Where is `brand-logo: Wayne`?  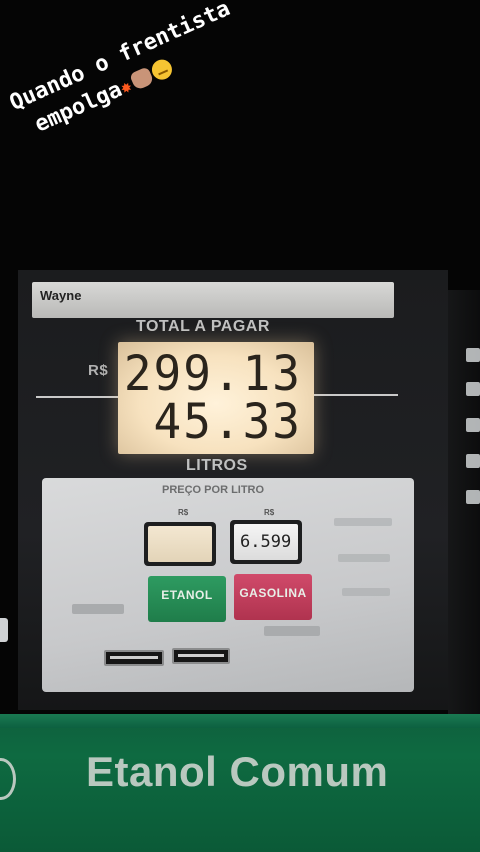 brand-logo: Wayne is located at coordinates (61, 295).